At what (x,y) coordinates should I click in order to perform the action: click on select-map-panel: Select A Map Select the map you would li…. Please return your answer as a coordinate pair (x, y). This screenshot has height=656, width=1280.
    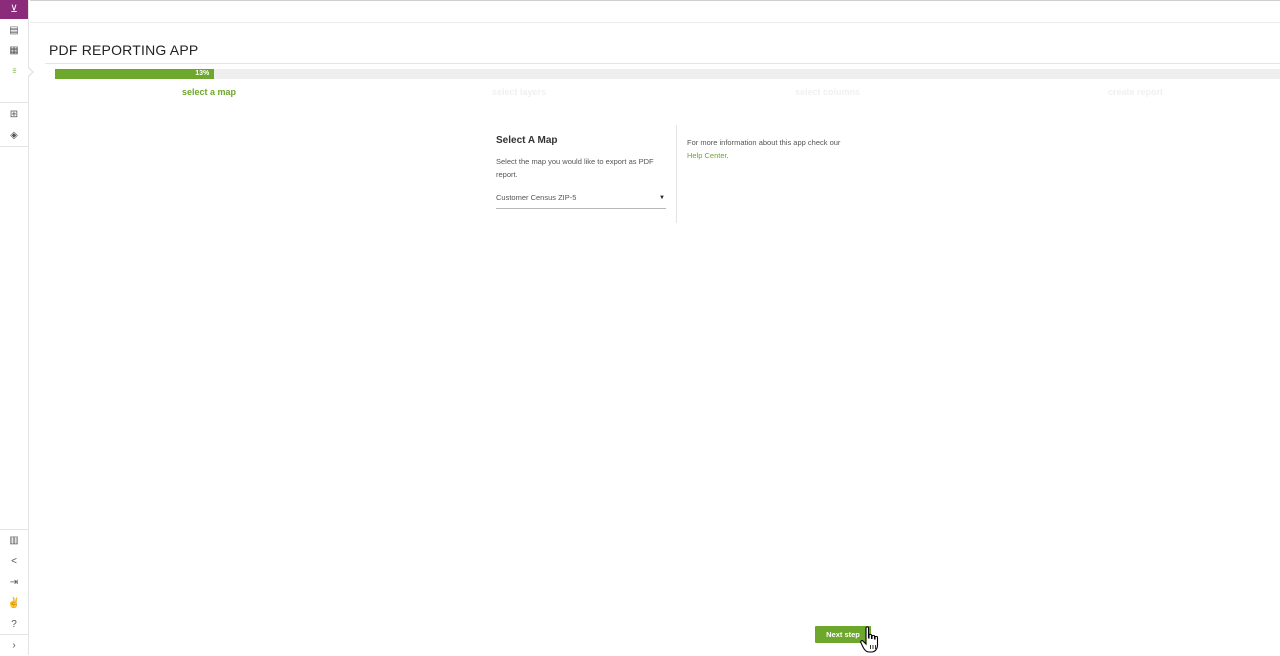
    Looking at the image, I should click on (581, 172).